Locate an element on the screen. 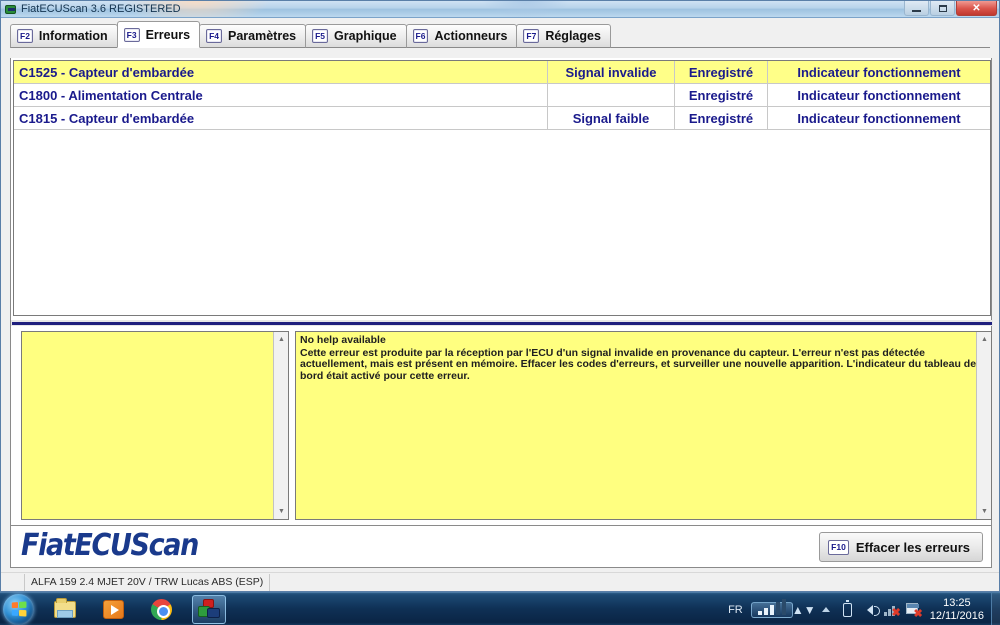  fkey-badge-f7: F7 is located at coordinates (531, 36).